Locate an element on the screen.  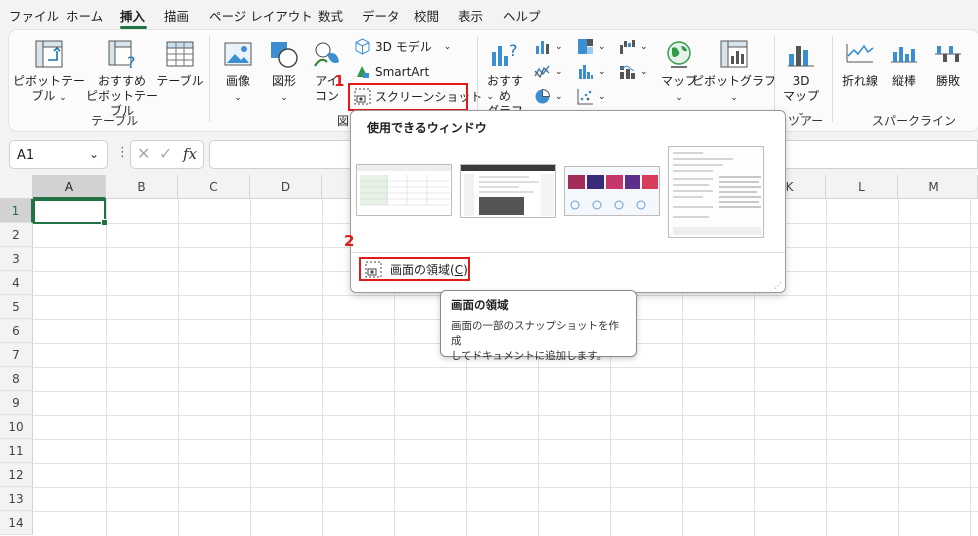
smartart-button: SmartArt is located at coordinates (391, 71).